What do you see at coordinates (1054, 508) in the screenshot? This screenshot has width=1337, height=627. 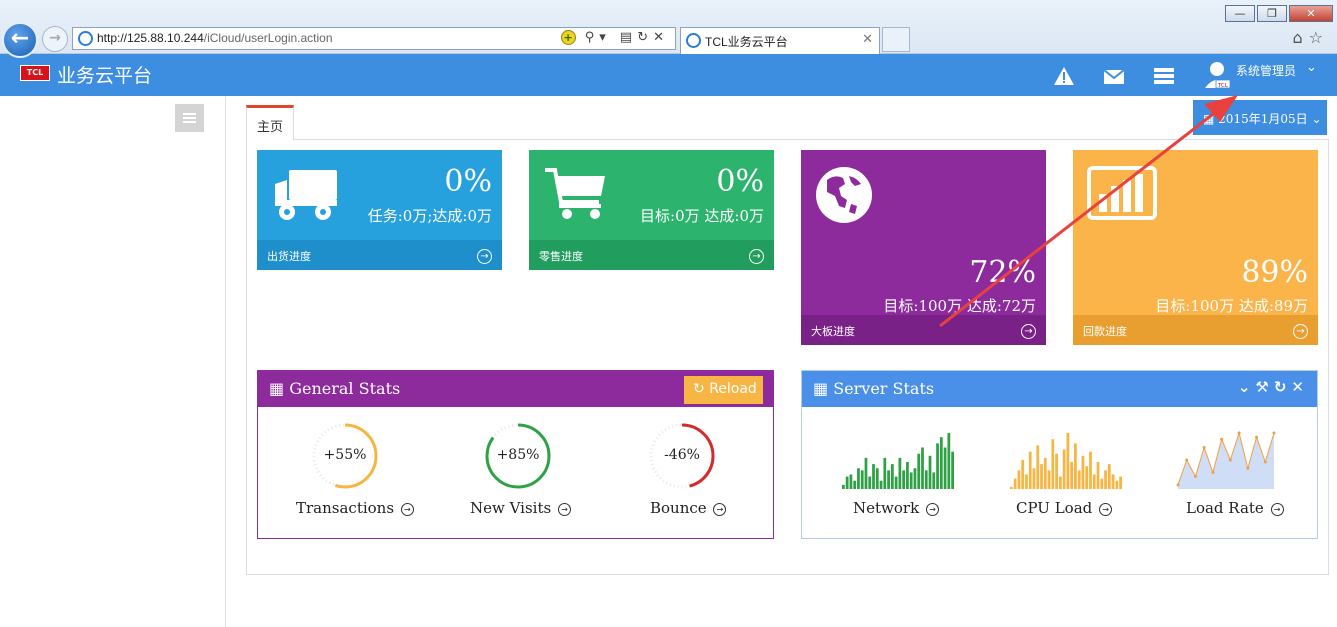 I see `sparkline-label-text: CPU Load` at bounding box center [1054, 508].